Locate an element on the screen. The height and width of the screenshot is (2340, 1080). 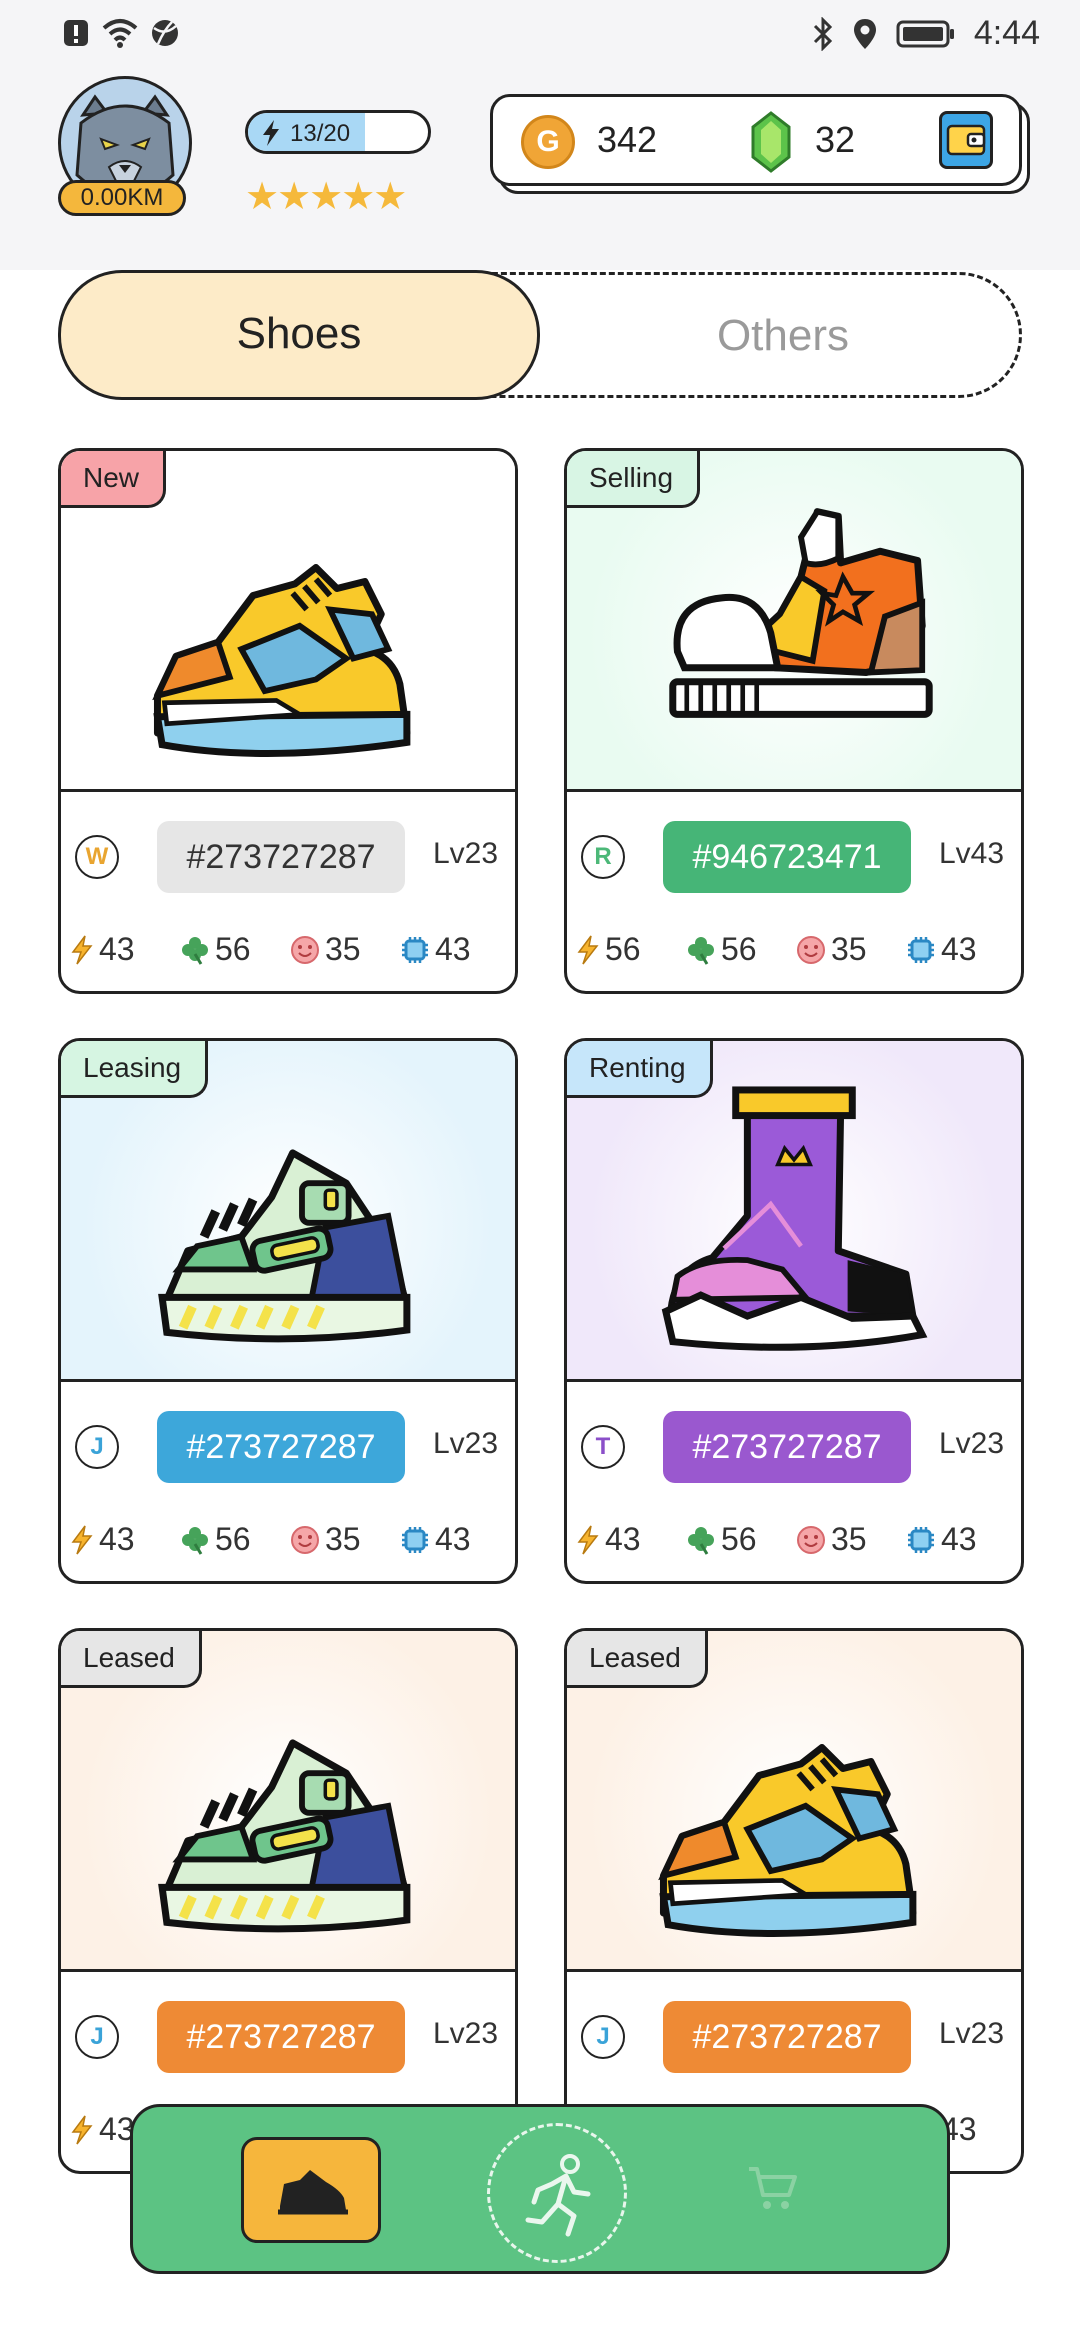
bottom-nav is located at coordinates (540, 2189).